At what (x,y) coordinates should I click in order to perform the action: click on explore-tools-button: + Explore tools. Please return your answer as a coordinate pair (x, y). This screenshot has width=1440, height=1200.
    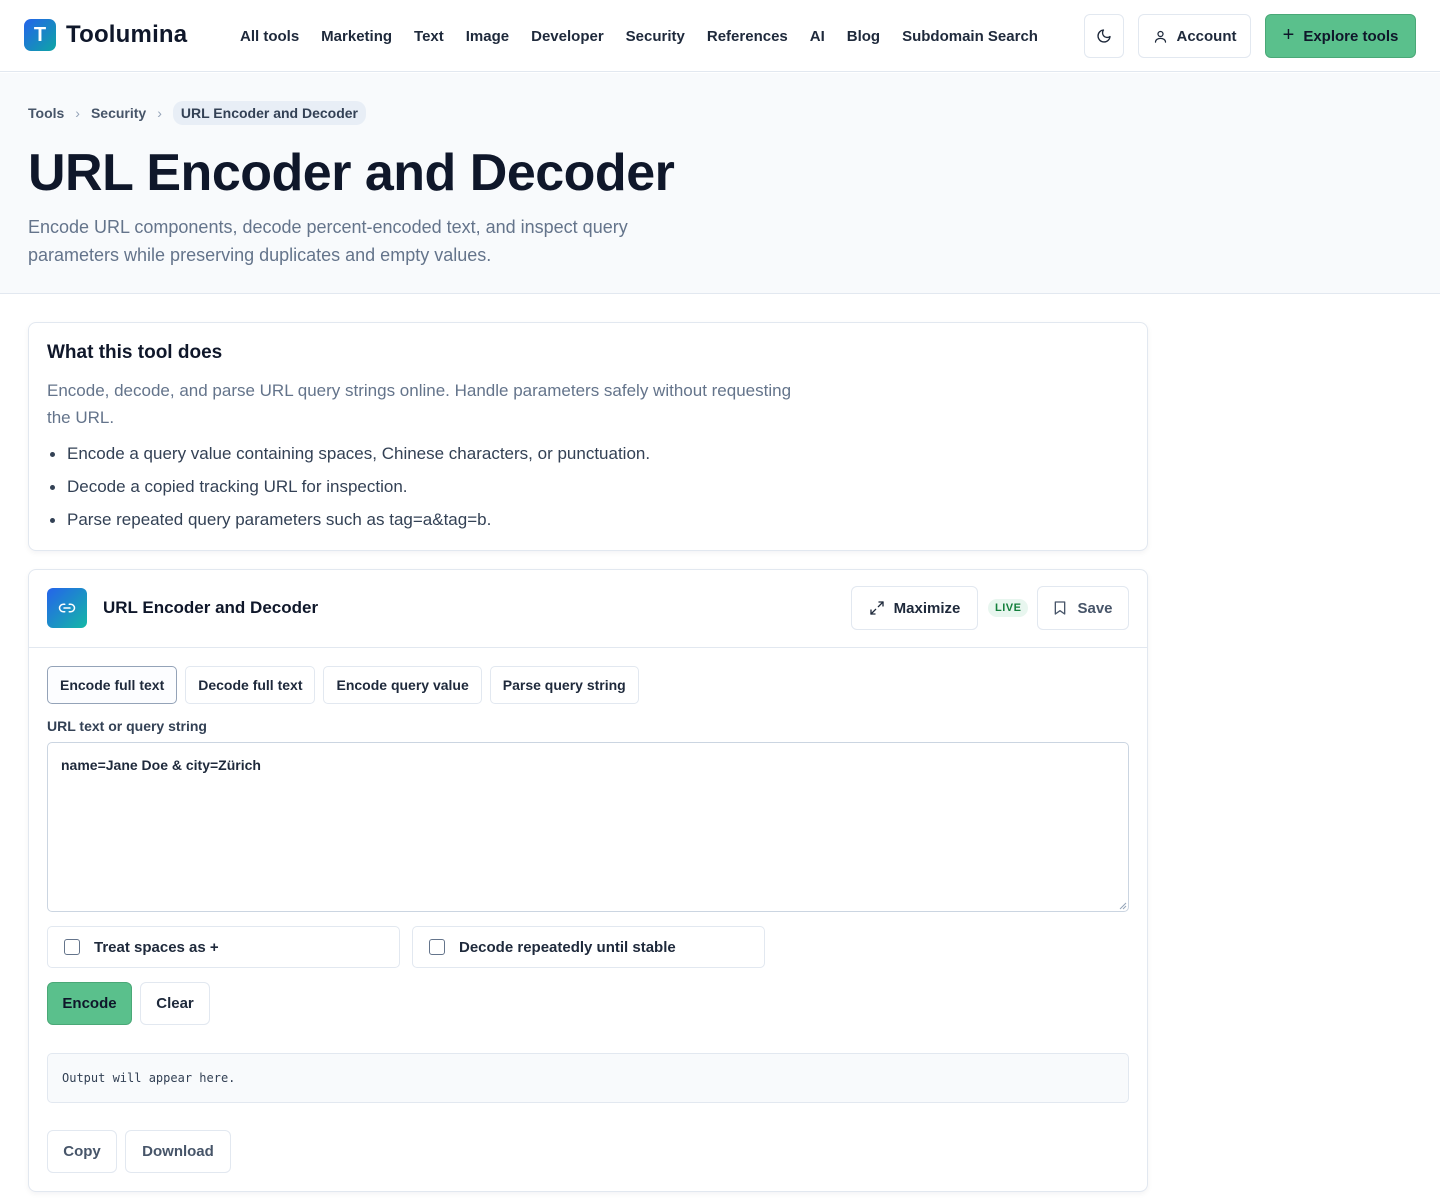
    Looking at the image, I should click on (1340, 36).